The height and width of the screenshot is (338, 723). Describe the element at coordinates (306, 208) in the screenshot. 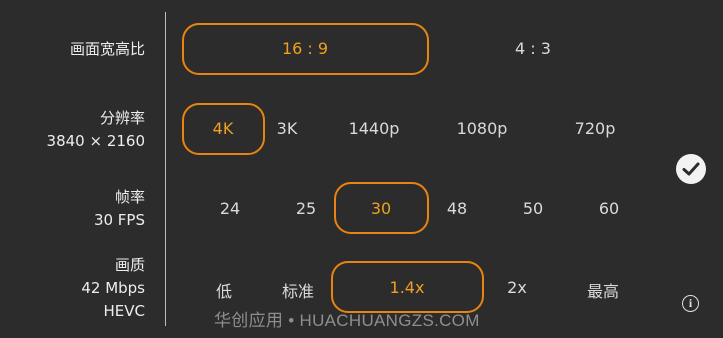

I see `framerate-option-25: 25` at that location.